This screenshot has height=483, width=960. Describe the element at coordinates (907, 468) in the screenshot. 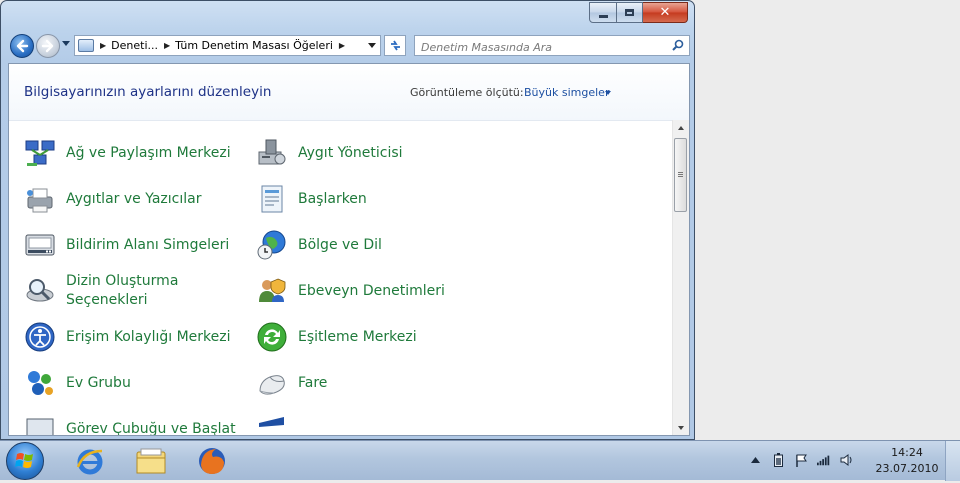

I see `clock-date: 23.07.2010` at that location.